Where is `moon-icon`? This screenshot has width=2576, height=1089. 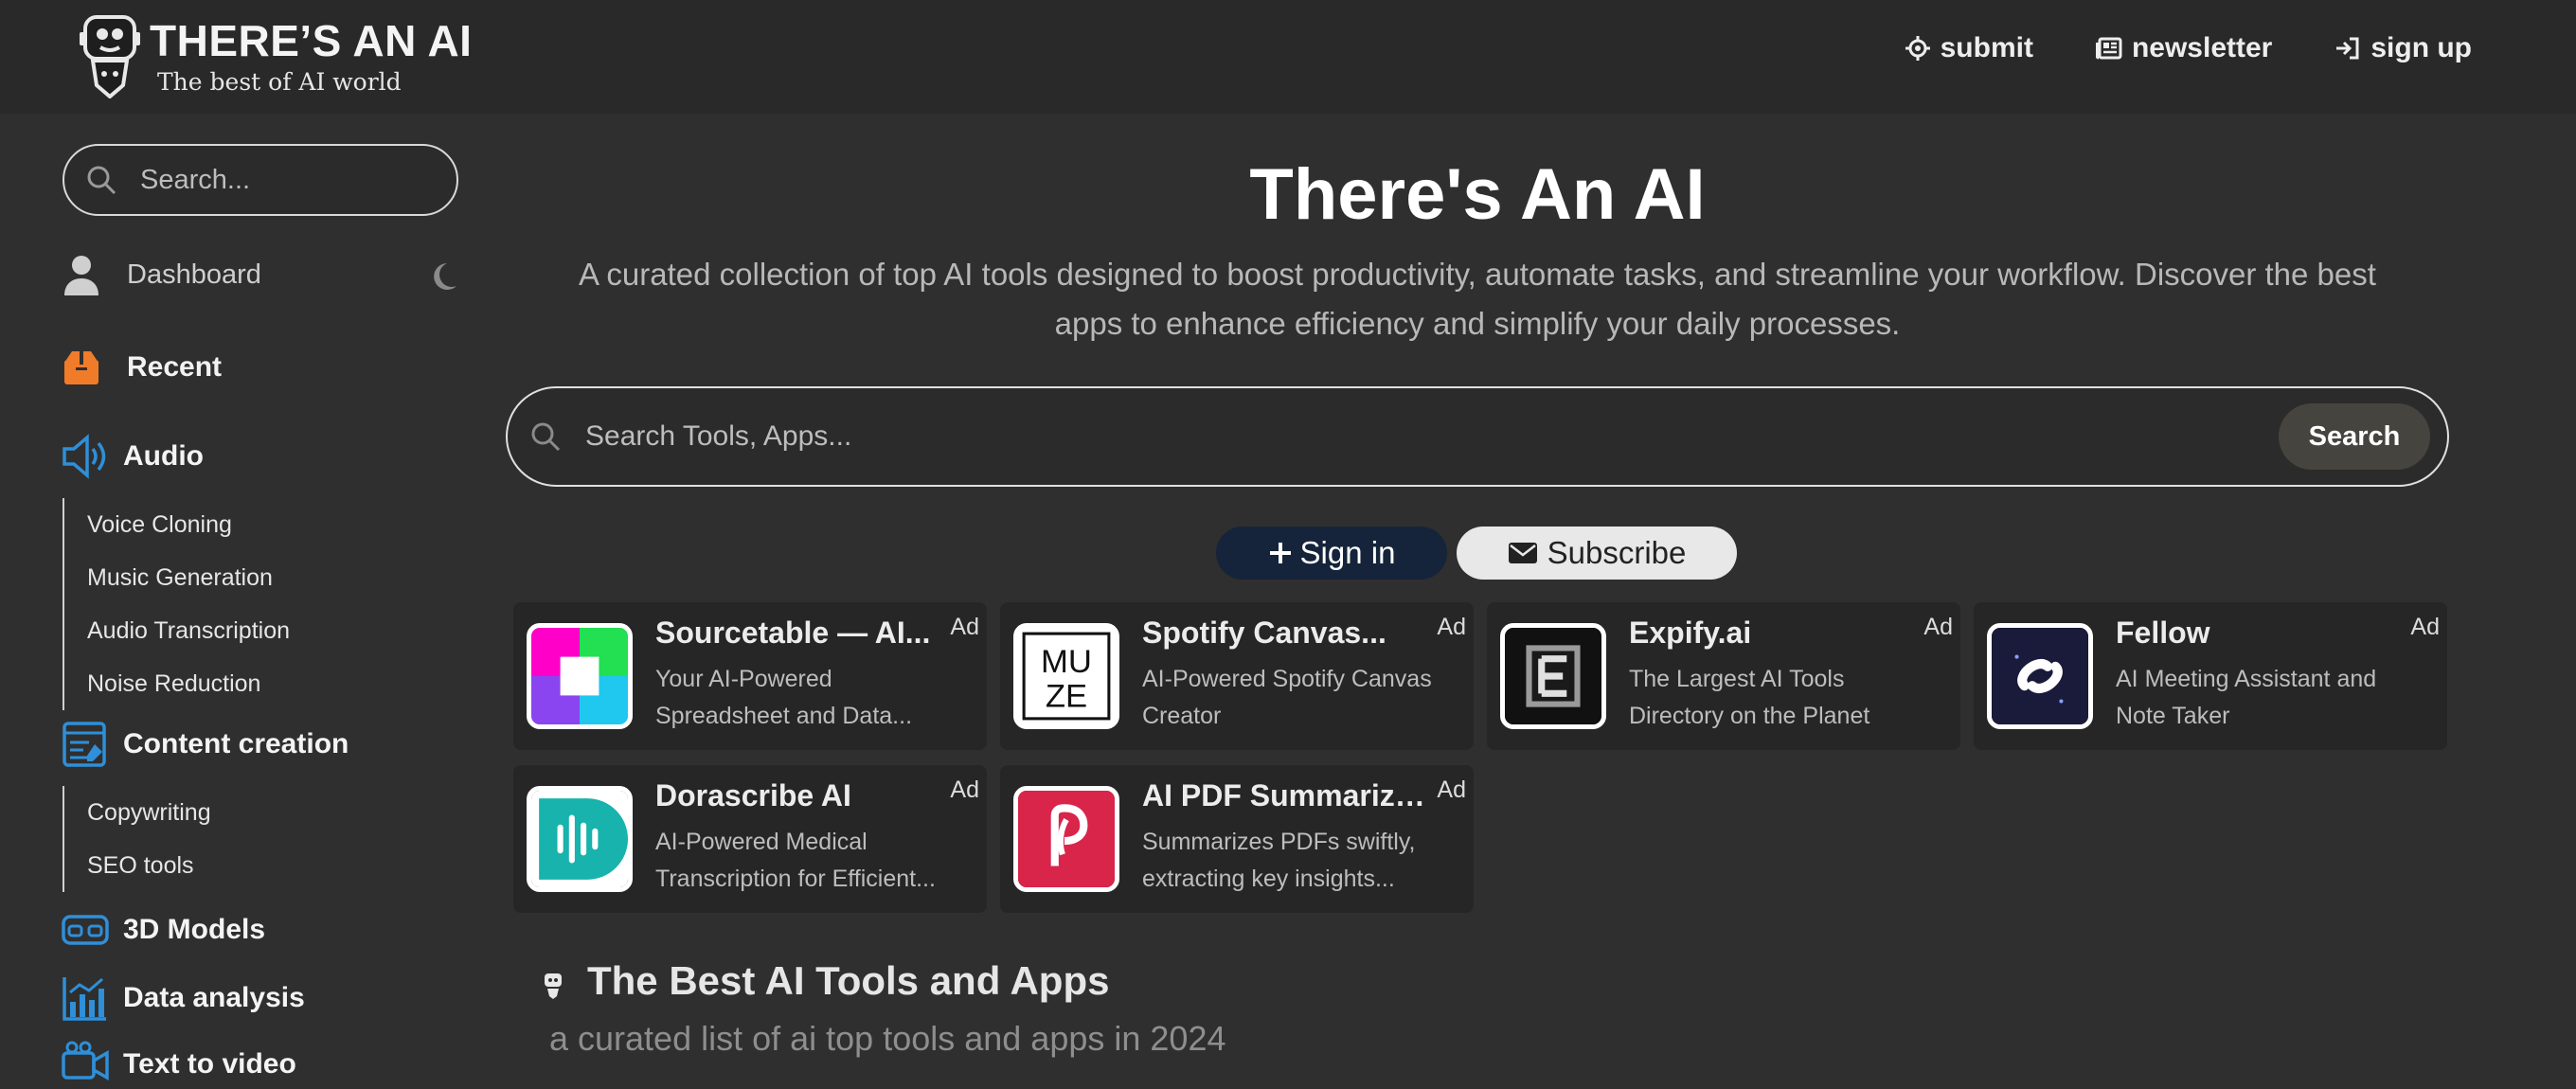 moon-icon is located at coordinates (443, 276).